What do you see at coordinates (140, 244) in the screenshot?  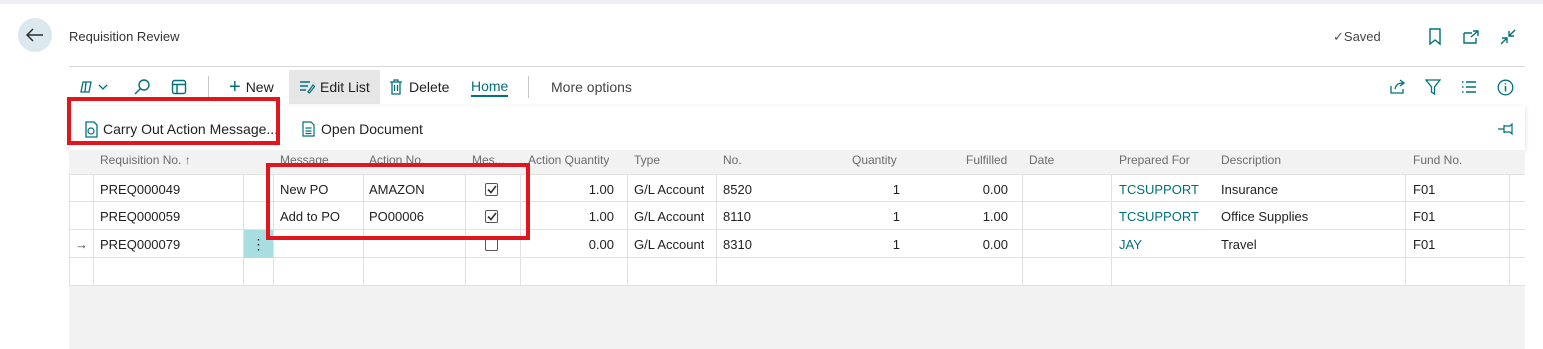 I see `cell-requisition-no: PREQ000079` at bounding box center [140, 244].